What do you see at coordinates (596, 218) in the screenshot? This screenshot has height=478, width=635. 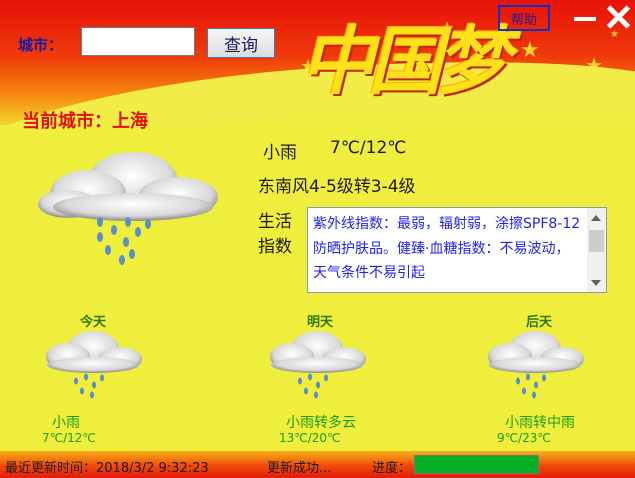 I see `scroll-up-icon` at bounding box center [596, 218].